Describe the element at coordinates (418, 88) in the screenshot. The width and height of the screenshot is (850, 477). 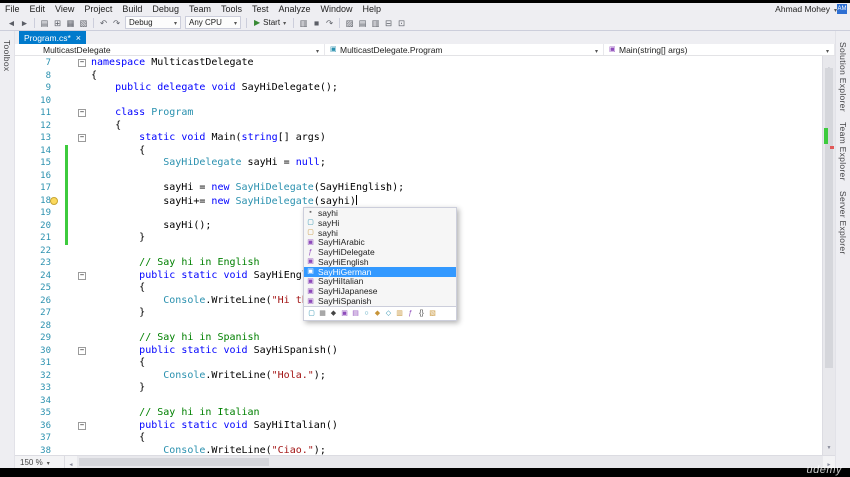
I see `code-line-9: 9 public delegate void SayHiDelegate();` at that location.